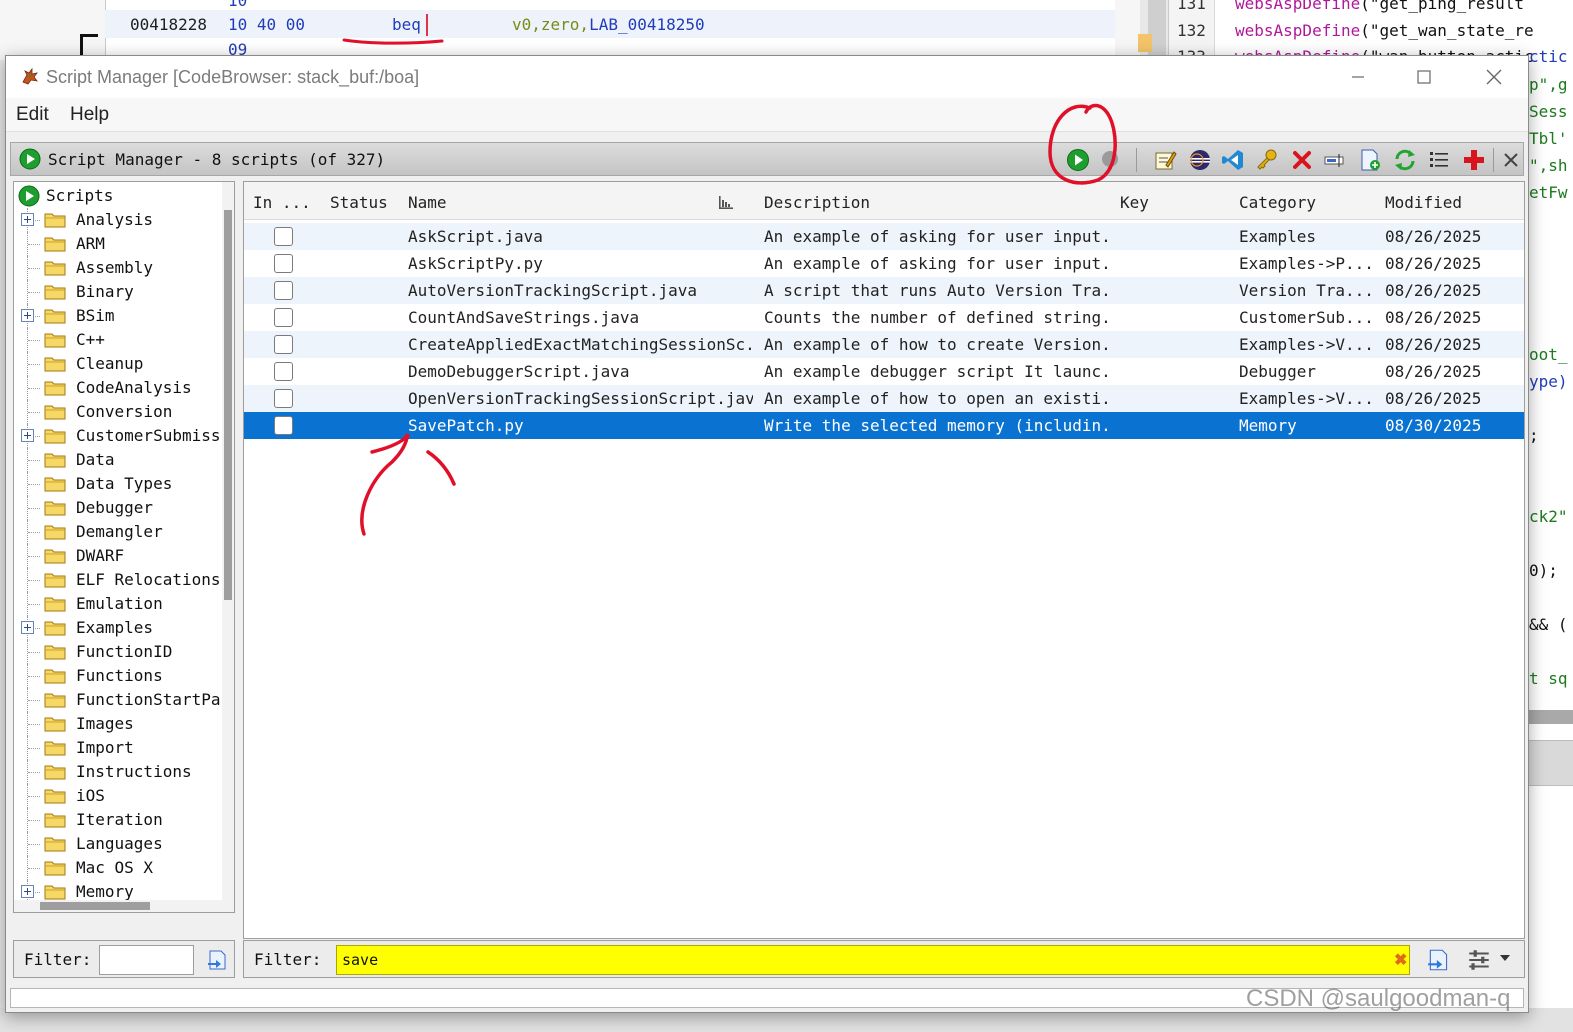 The image size is (1573, 1032). What do you see at coordinates (114, 676) in the screenshot?
I see `tree-item: Functions` at bounding box center [114, 676].